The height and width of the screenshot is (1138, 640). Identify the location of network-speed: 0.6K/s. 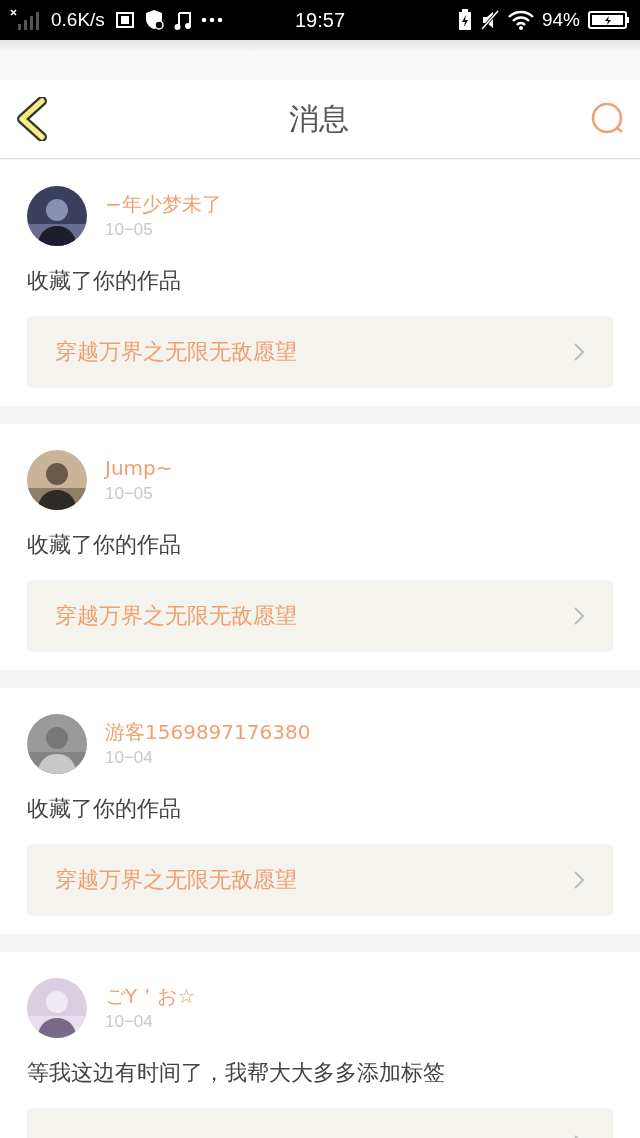
(78, 20).